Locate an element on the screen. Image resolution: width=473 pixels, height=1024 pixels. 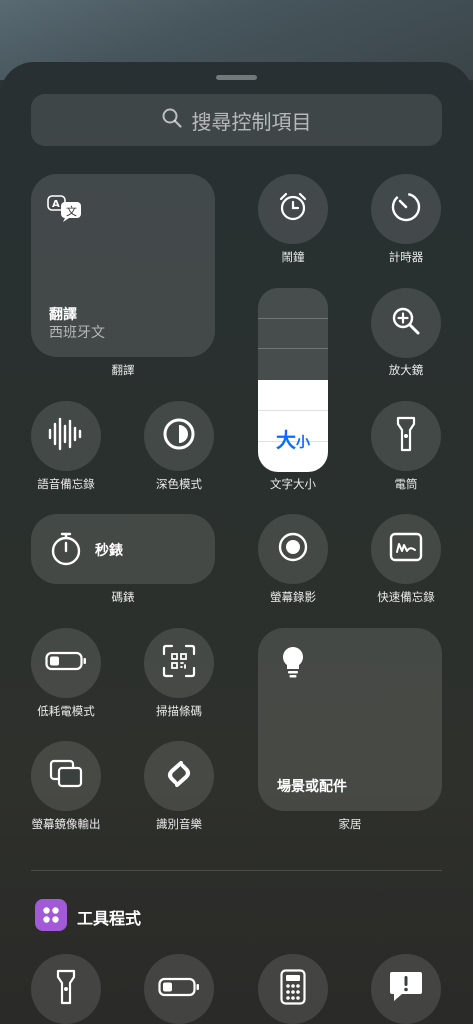
magnifier-button is located at coordinates (406, 323).